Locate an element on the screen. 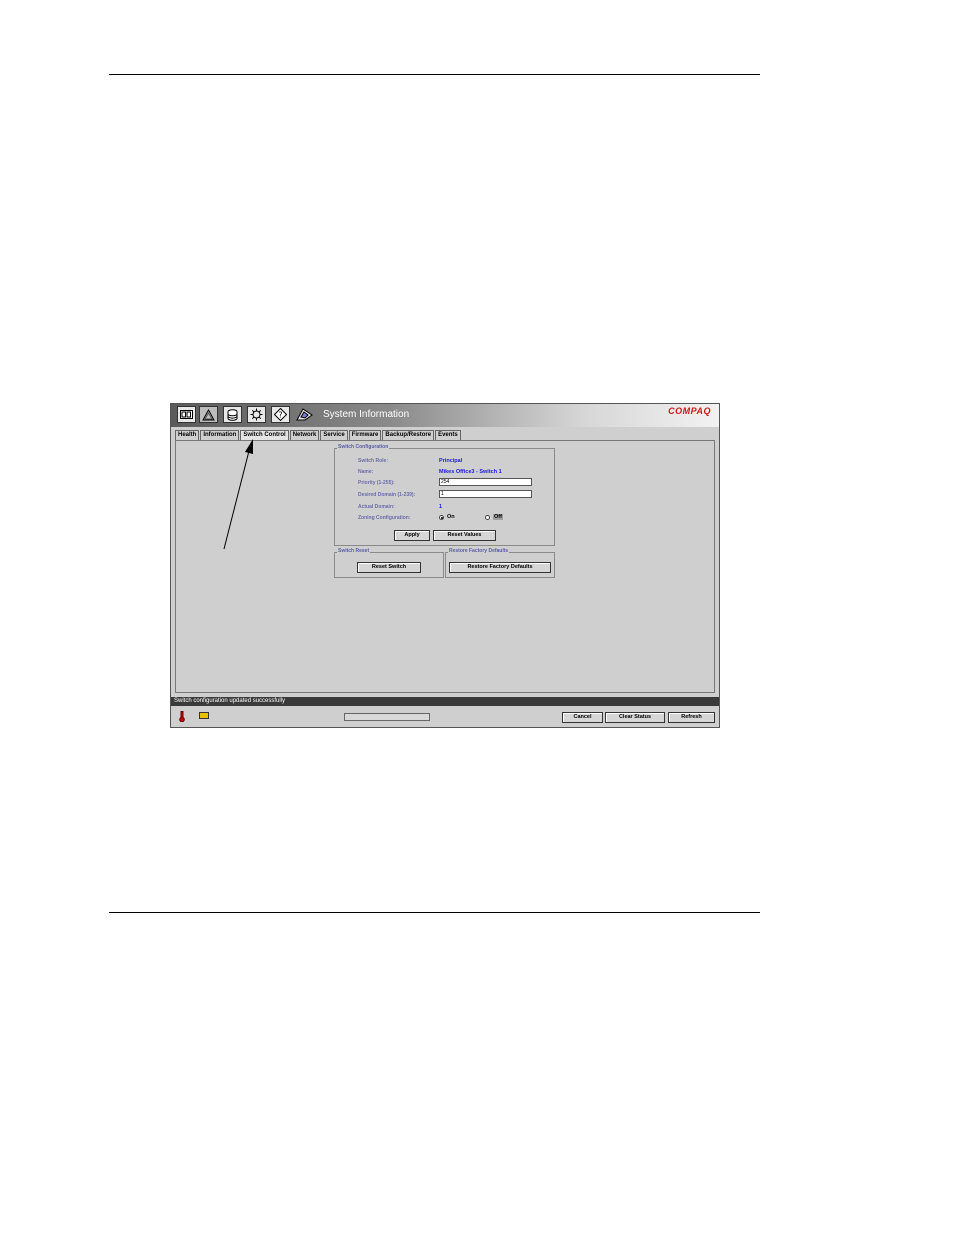 The width and height of the screenshot is (954, 1235). top-rule is located at coordinates (434, 74).